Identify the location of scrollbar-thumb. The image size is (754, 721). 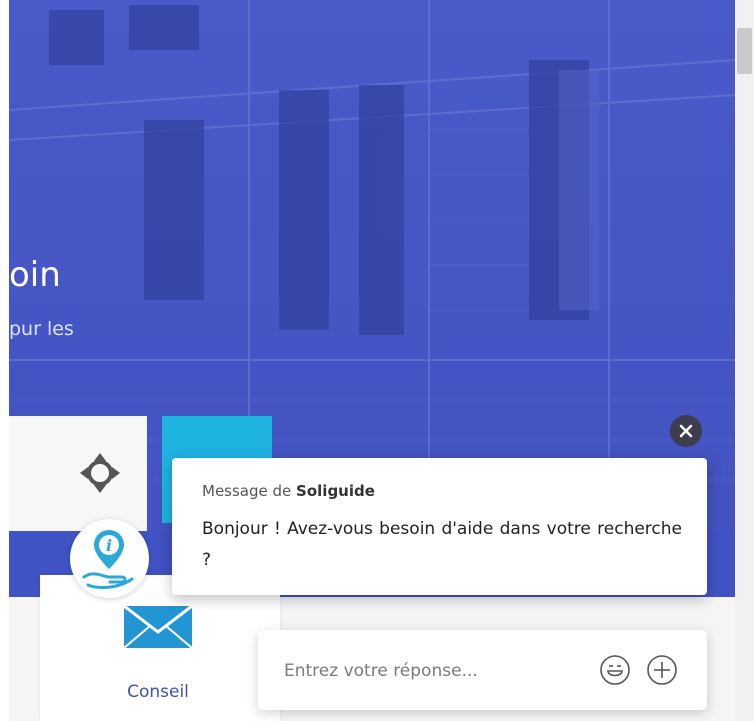
(744, 51).